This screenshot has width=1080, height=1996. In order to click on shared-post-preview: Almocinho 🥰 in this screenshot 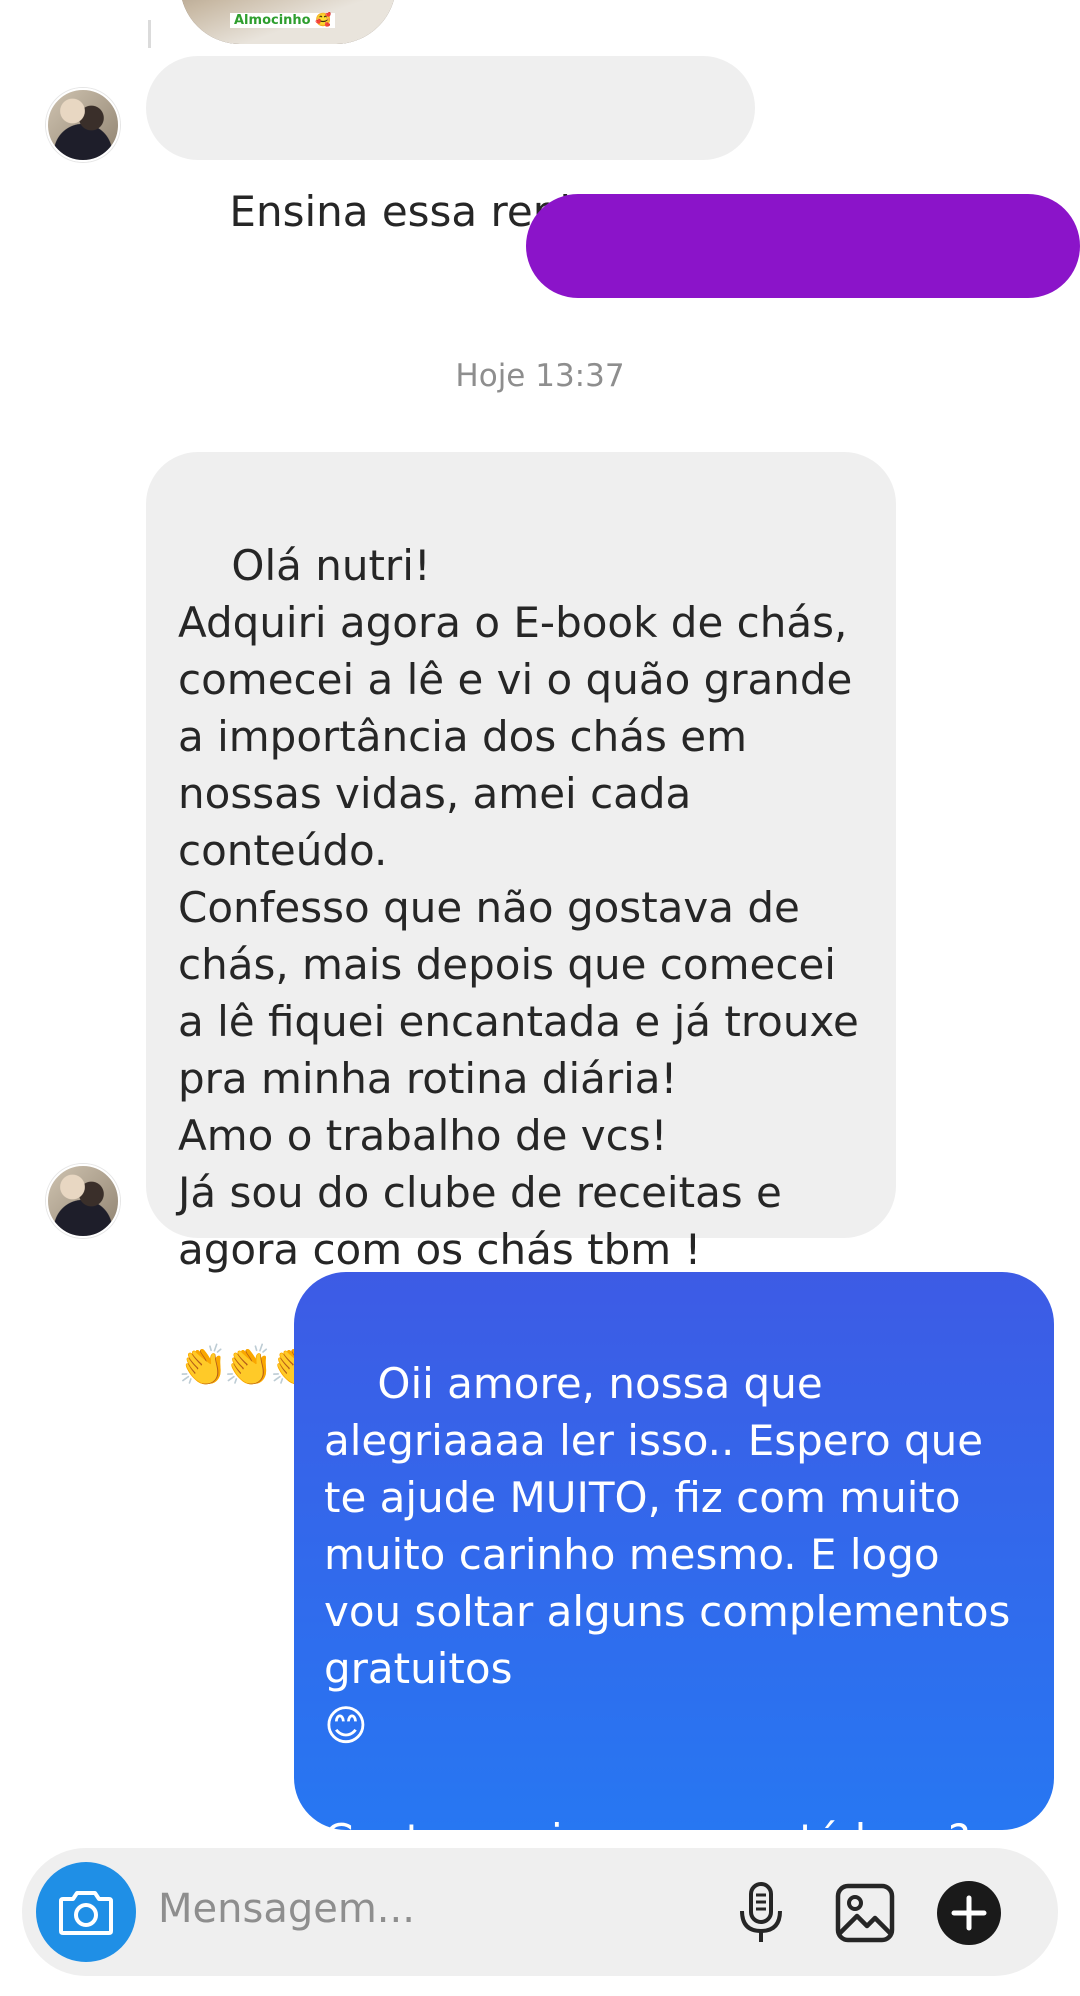, I will do `click(288, 22)`.